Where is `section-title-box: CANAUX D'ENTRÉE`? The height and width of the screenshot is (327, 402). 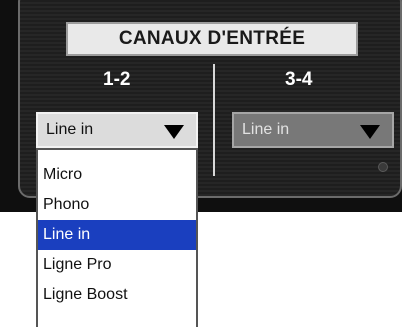 section-title-box: CANAUX D'ENTRÉE is located at coordinates (212, 39).